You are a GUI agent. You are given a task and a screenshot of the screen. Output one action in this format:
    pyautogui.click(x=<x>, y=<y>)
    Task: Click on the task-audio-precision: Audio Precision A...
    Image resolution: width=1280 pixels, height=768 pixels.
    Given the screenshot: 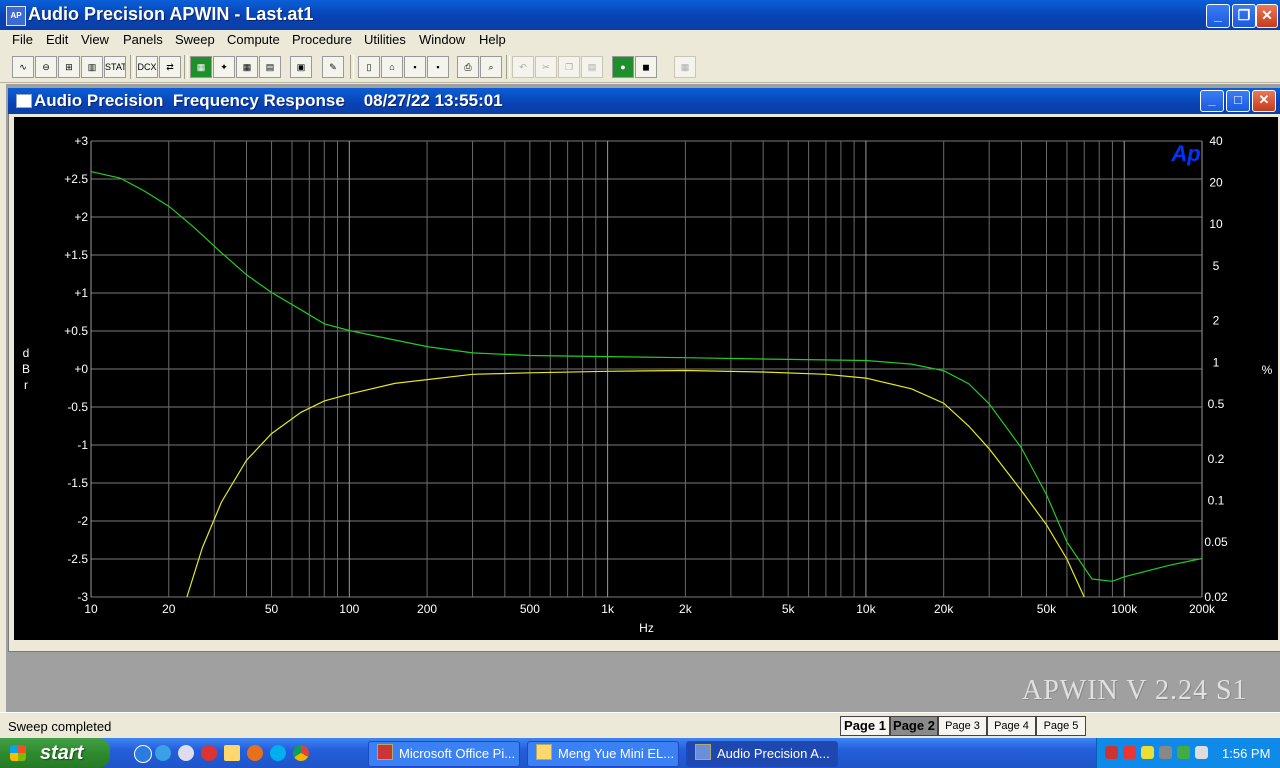 What is the action you would take?
    pyautogui.click(x=762, y=754)
    